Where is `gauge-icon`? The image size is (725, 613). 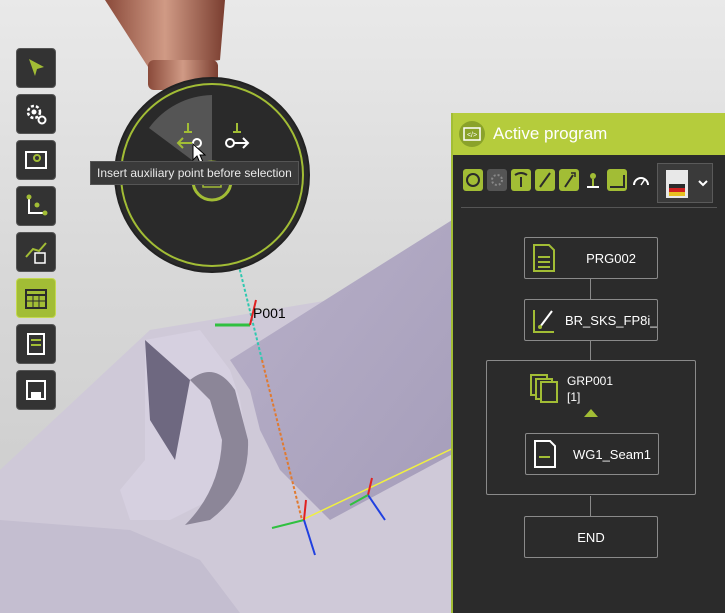
gauge-icon is located at coordinates (641, 181).